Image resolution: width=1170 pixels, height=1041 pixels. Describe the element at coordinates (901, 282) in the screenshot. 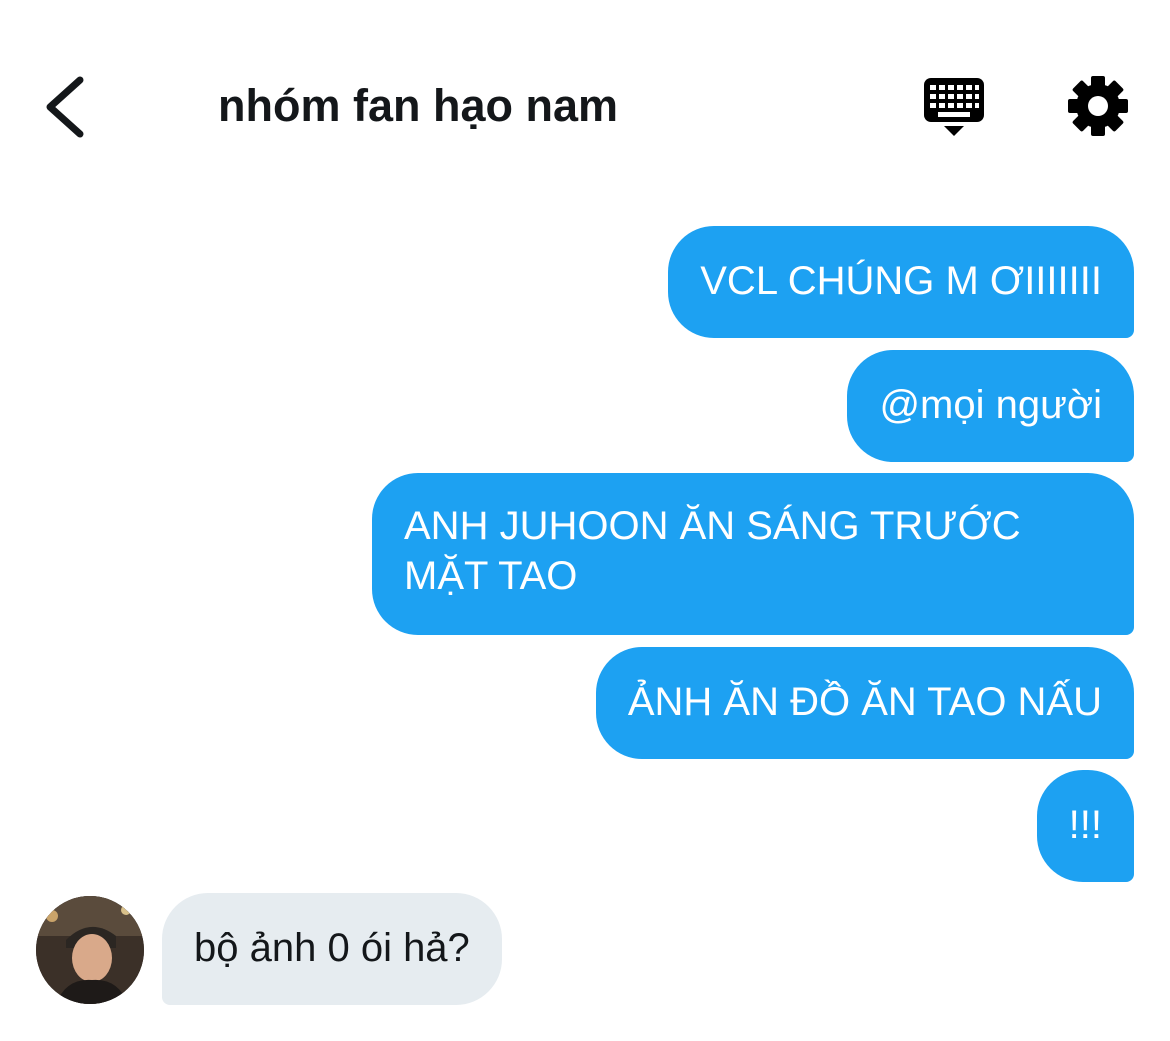

I see `outgoing-message: VCL CHÚNG M ƠIIIIIII` at that location.